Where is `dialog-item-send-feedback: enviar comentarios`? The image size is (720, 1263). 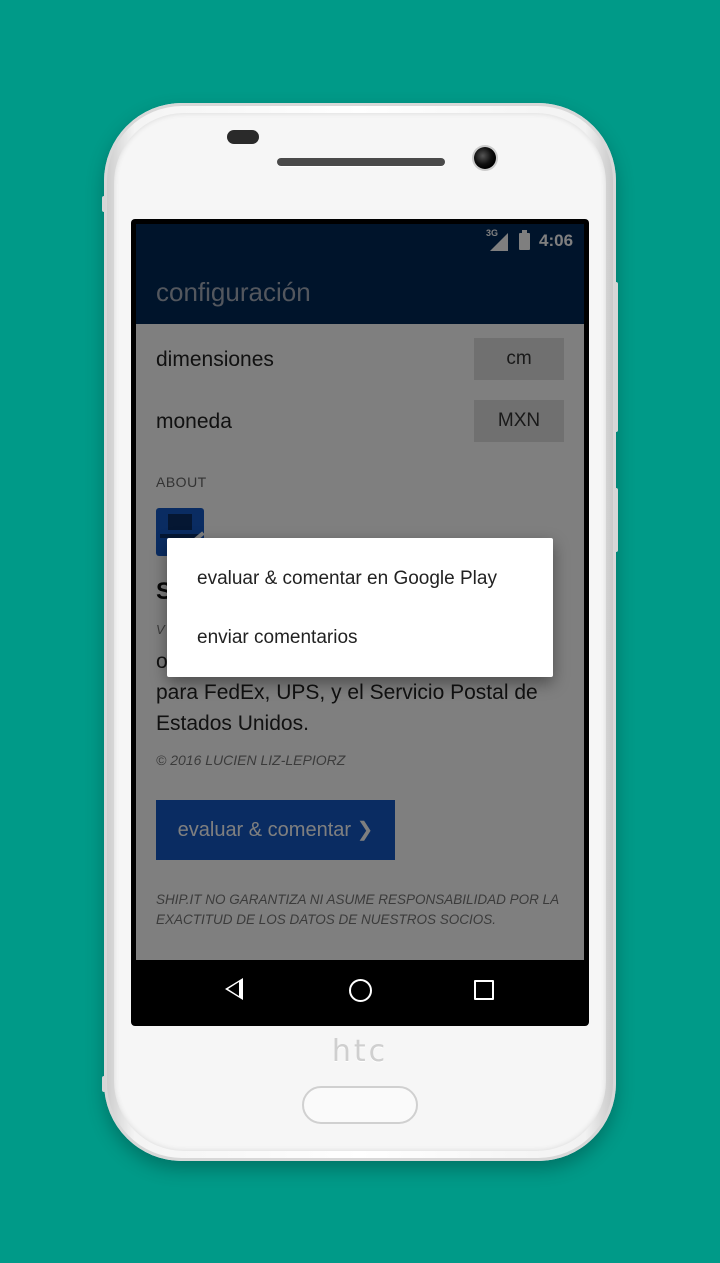 dialog-item-send-feedback: enviar comentarios is located at coordinates (277, 638).